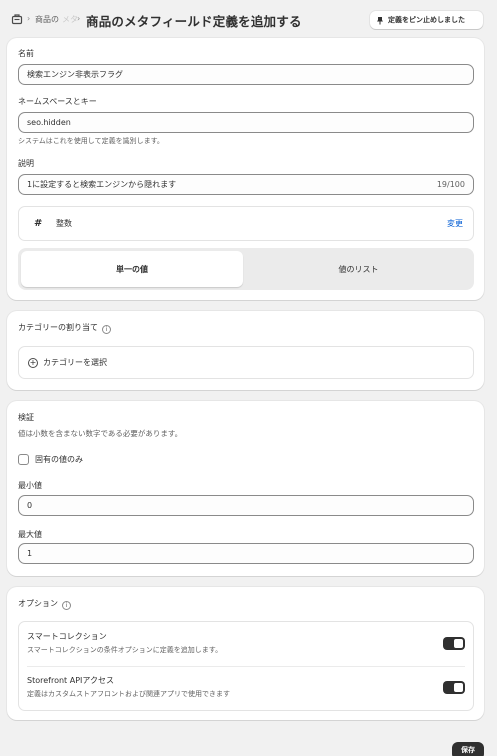 The height and width of the screenshot is (756, 497). What do you see at coordinates (246, 362) in the screenshot?
I see `select-category-button: + カテゴリーを選択` at bounding box center [246, 362].